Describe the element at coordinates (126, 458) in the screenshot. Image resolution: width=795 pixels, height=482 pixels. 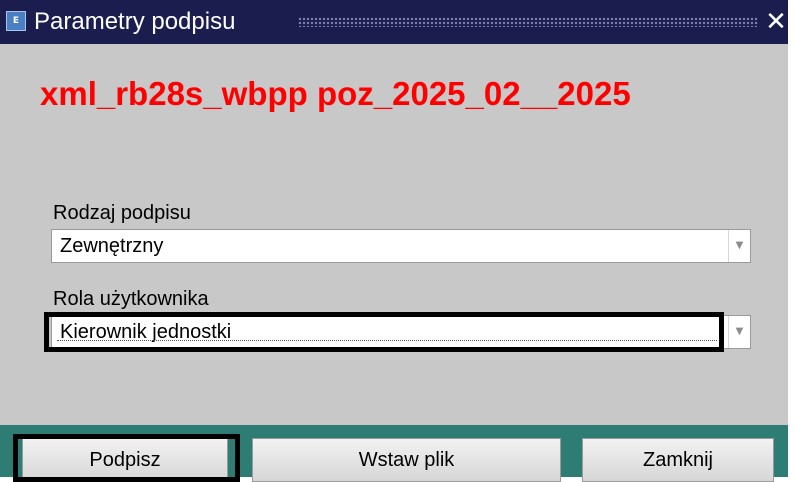
I see `button-focus-frame` at that location.